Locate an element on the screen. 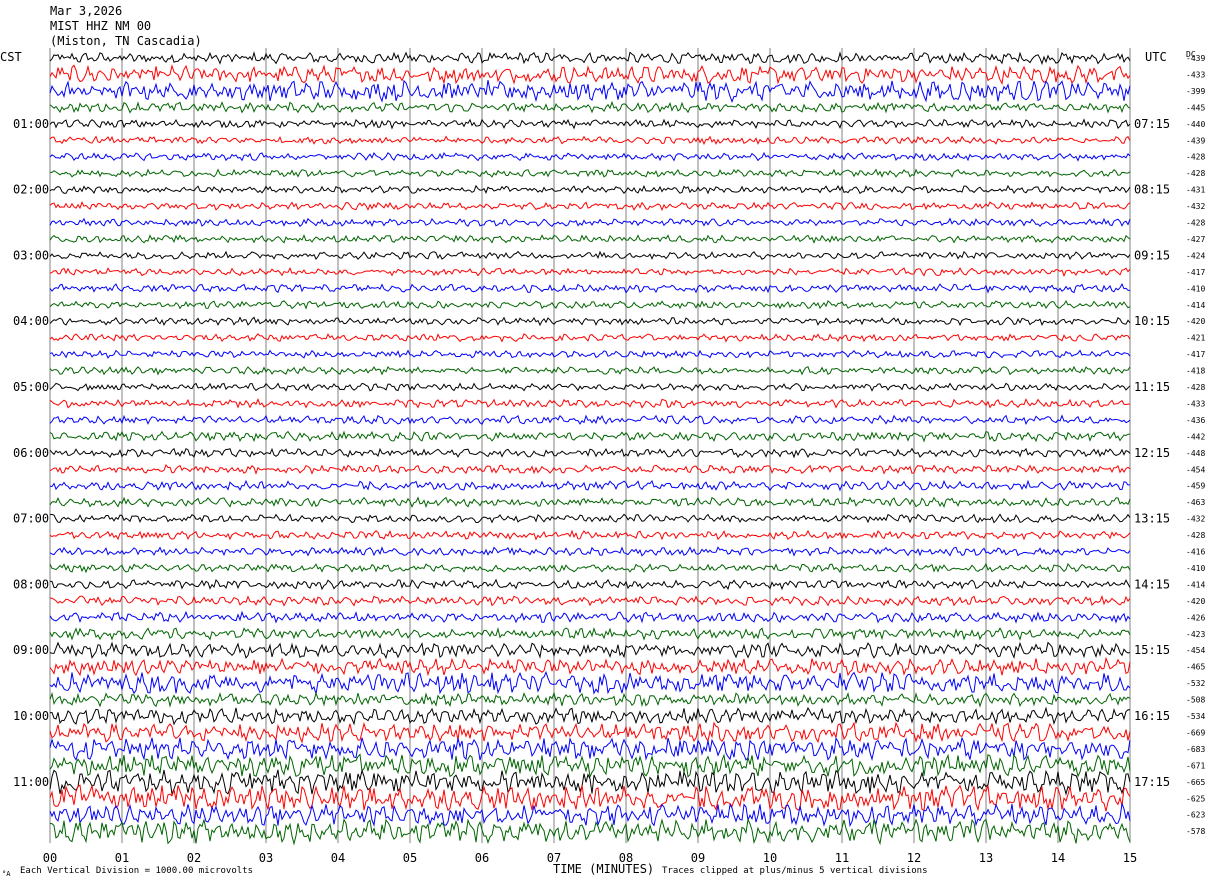 The image size is (1210, 886). right-hour-label-6: 12:15 is located at coordinates (1152, 453).